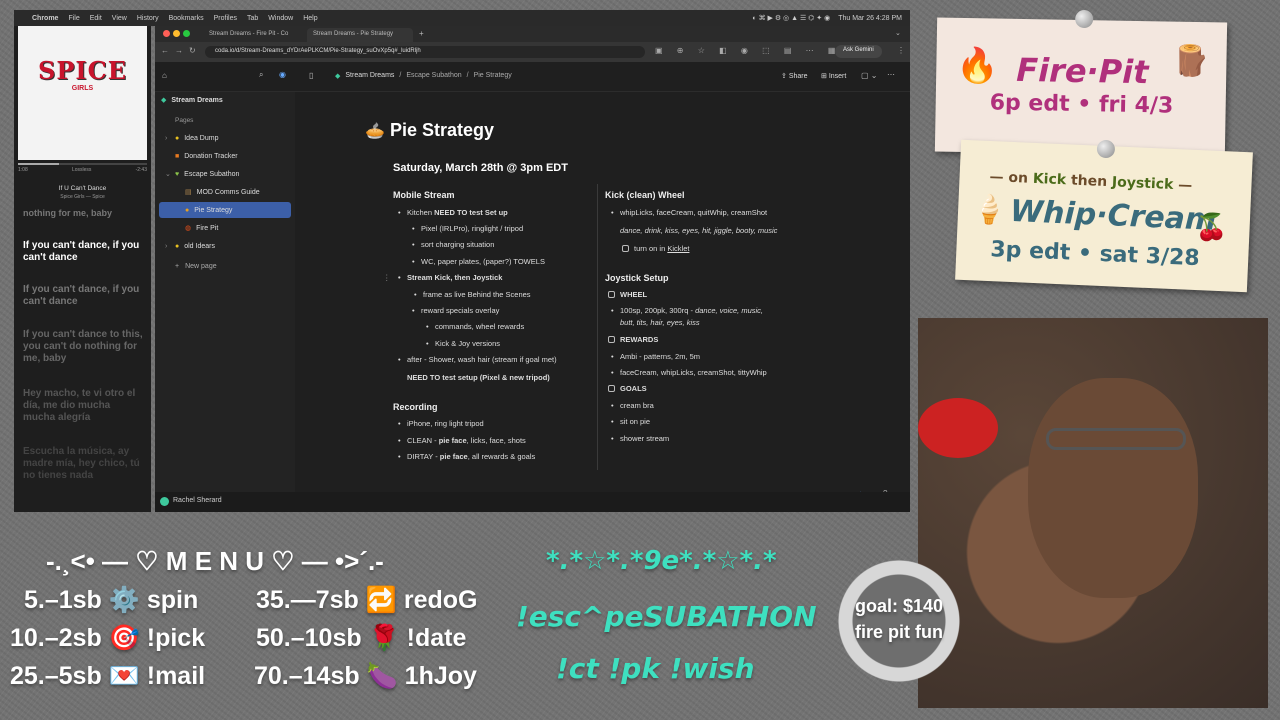 The image size is (1280, 720). What do you see at coordinates (891, 74) in the screenshot?
I see `more-options-icon: ⋯` at bounding box center [891, 74].